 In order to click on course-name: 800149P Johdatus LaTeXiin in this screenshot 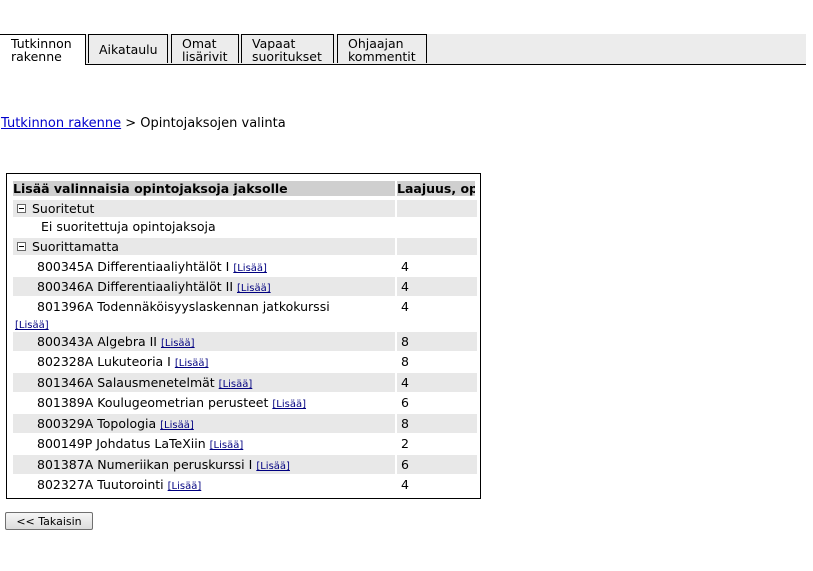, I will do `click(121, 443)`.